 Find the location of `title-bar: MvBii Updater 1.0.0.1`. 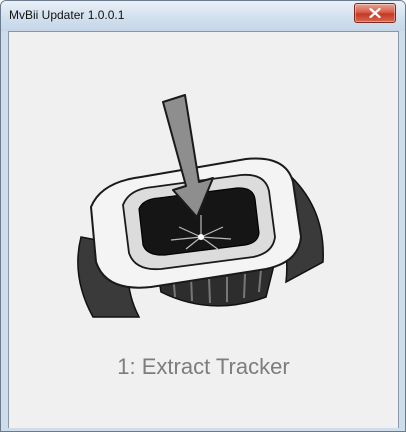

title-bar: MvBii Updater 1.0.0.1 is located at coordinates (203, 16).